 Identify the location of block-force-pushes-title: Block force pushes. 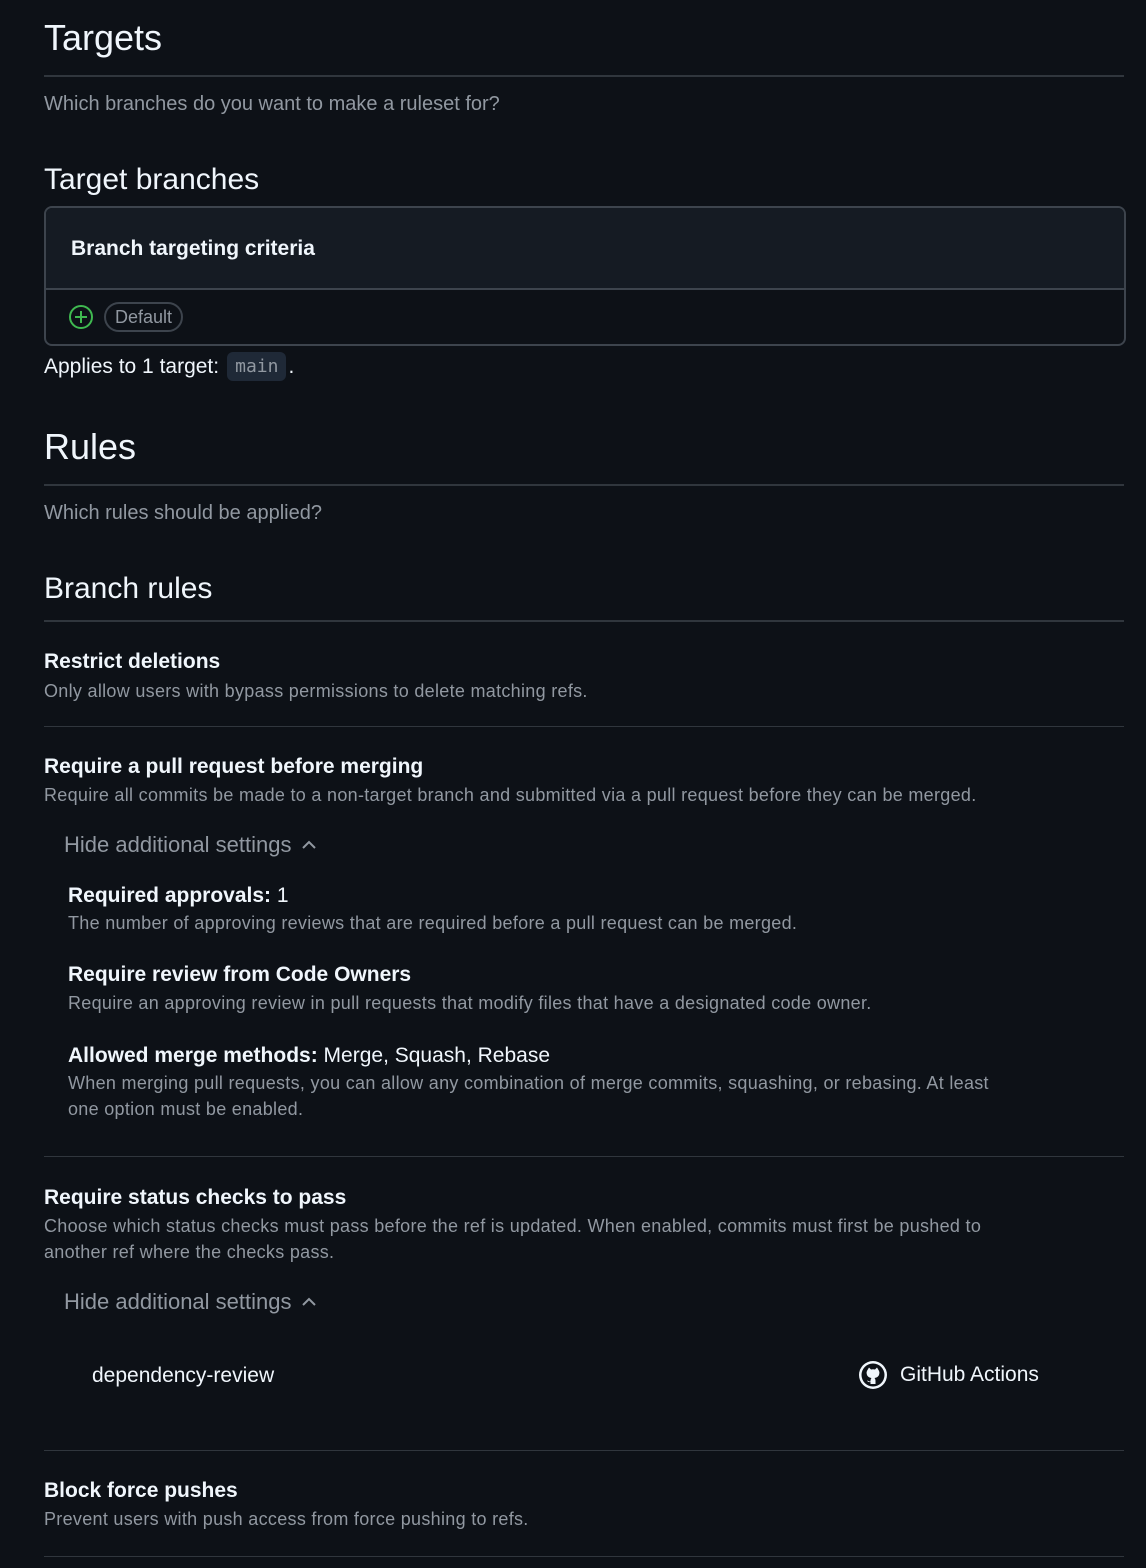
(141, 1490).